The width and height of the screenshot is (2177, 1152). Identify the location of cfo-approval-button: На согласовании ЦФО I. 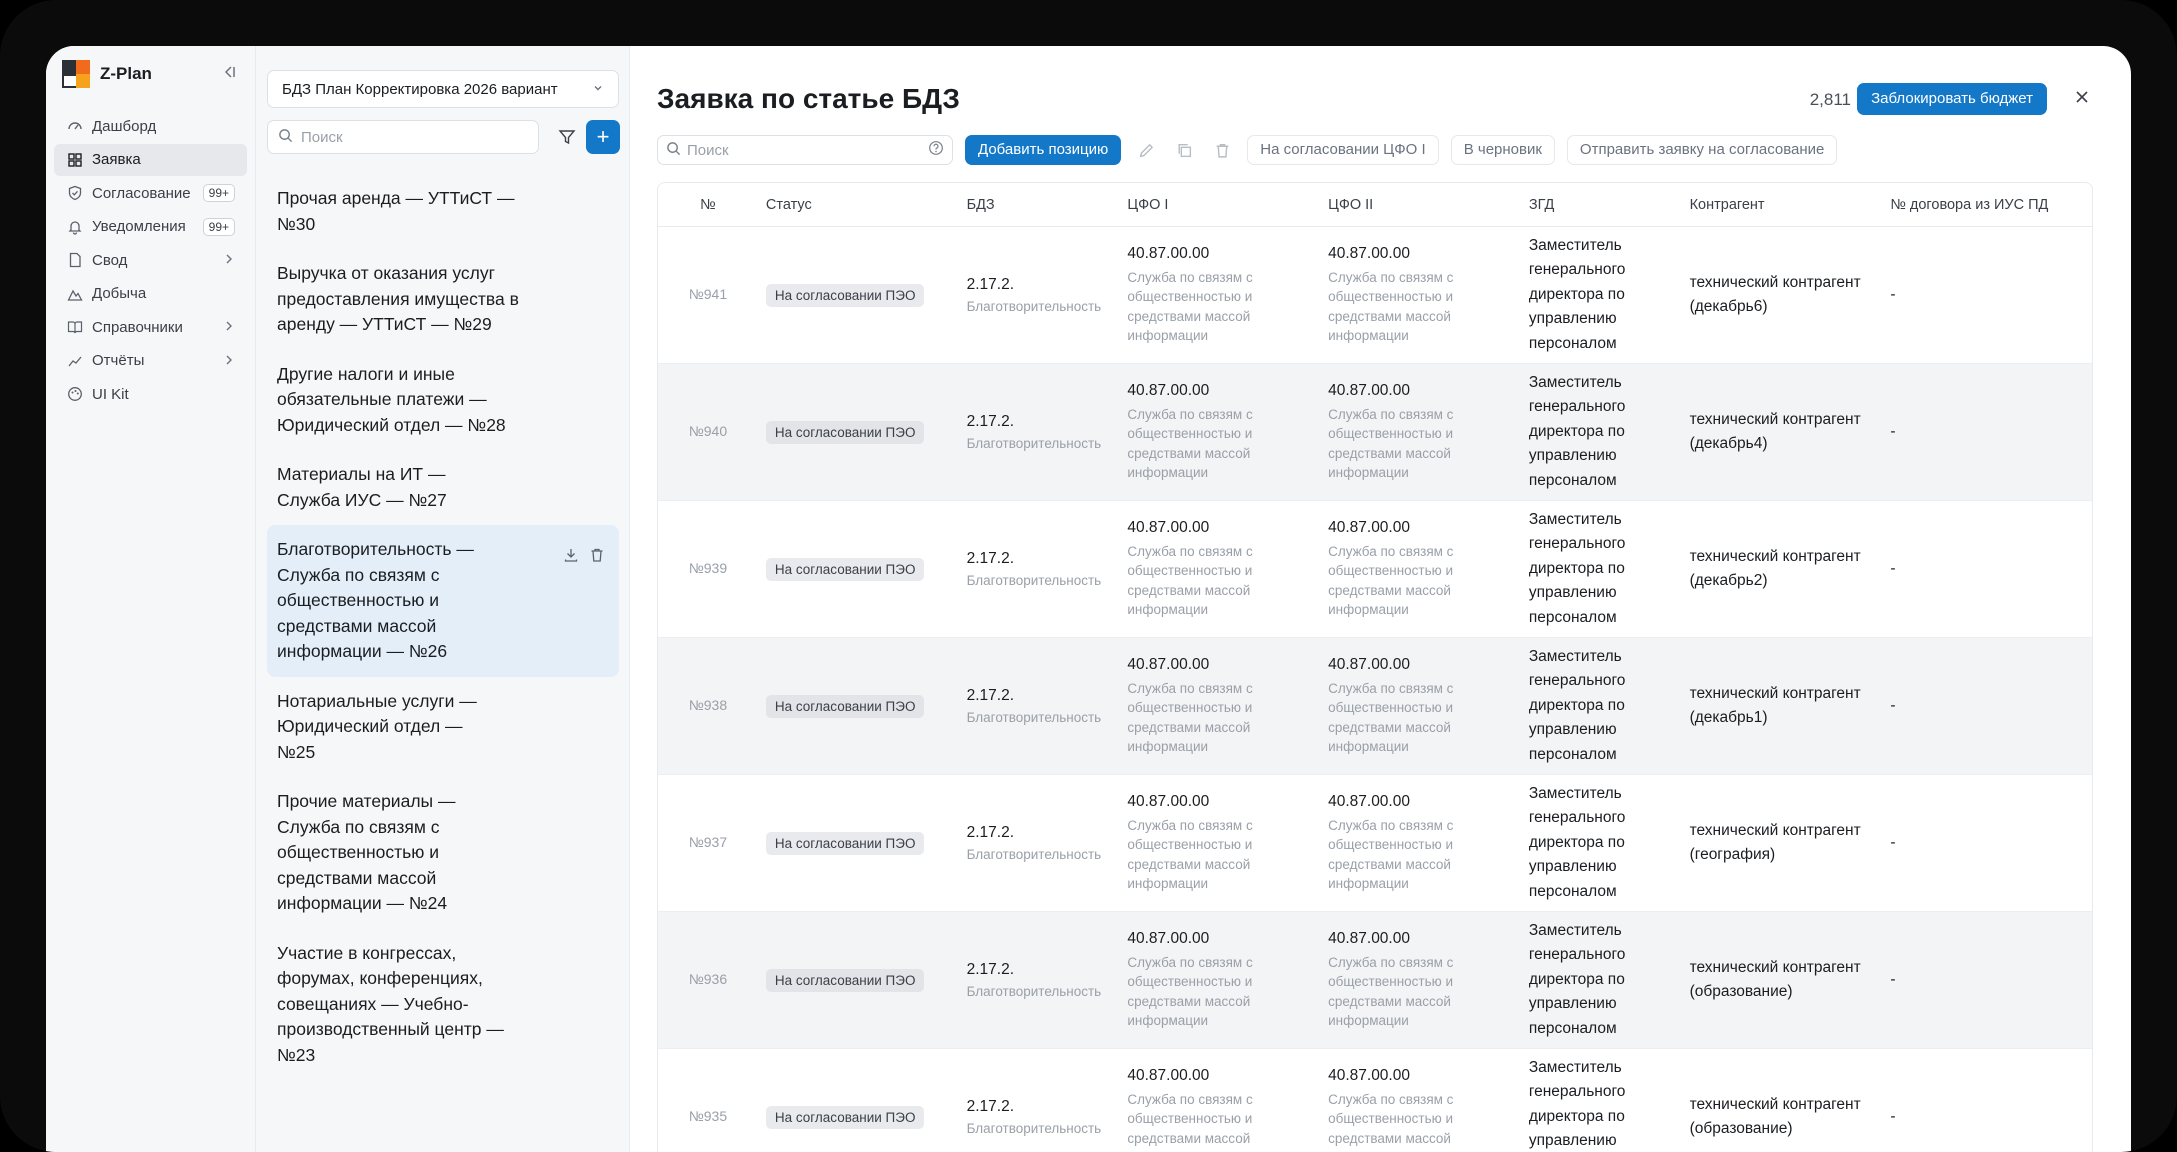
(1343, 150).